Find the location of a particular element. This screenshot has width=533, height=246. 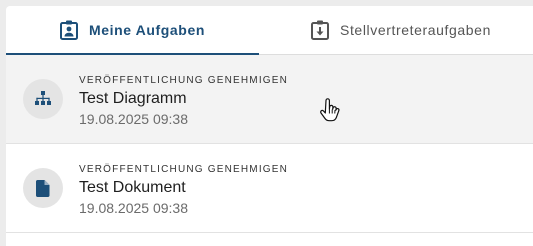

task-title: Test Dokument is located at coordinates (132, 188).